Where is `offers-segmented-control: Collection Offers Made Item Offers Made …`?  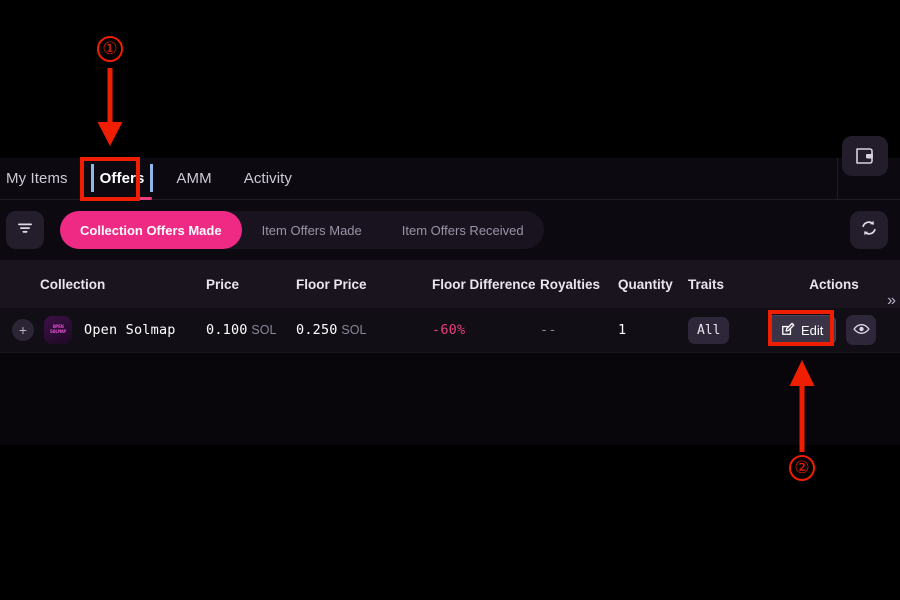 offers-segmented-control: Collection Offers Made Item Offers Made … is located at coordinates (302, 230).